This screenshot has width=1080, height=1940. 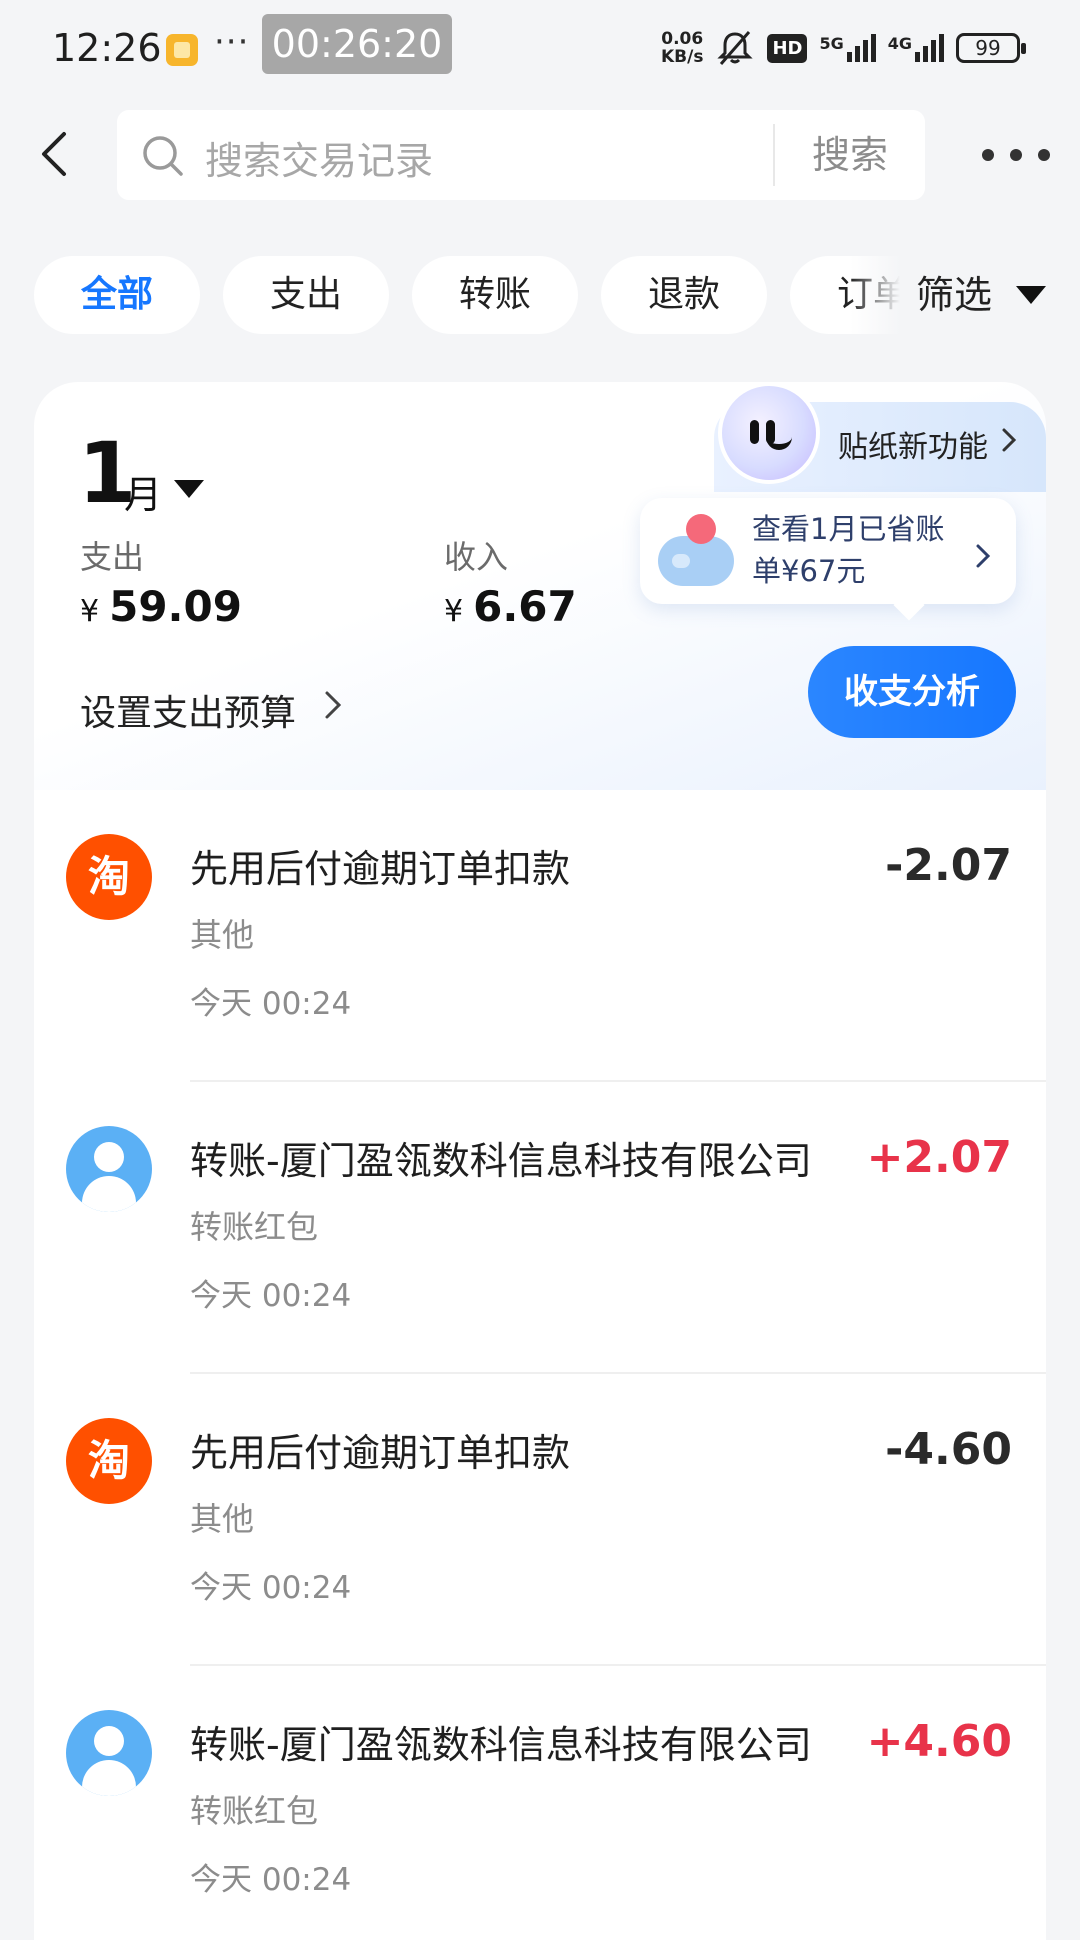 I want to click on tab-expense: 支出, so click(x=306, y=295).